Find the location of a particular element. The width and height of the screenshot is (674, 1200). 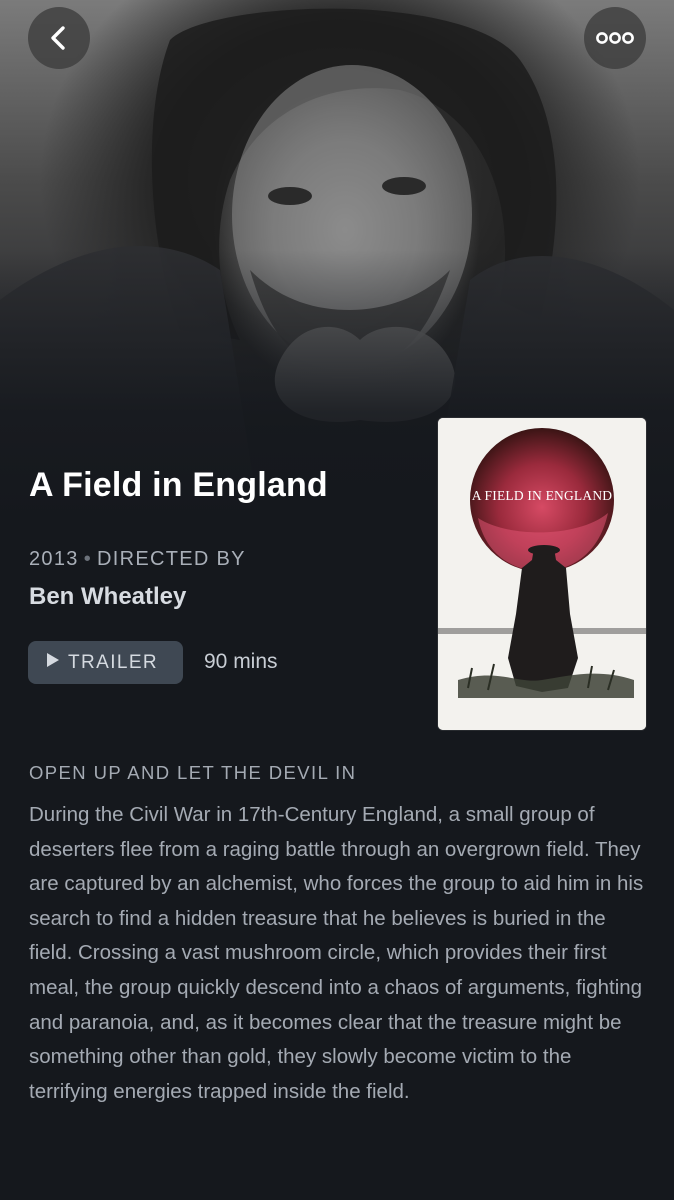

more-dots-icon is located at coordinates (615, 38).